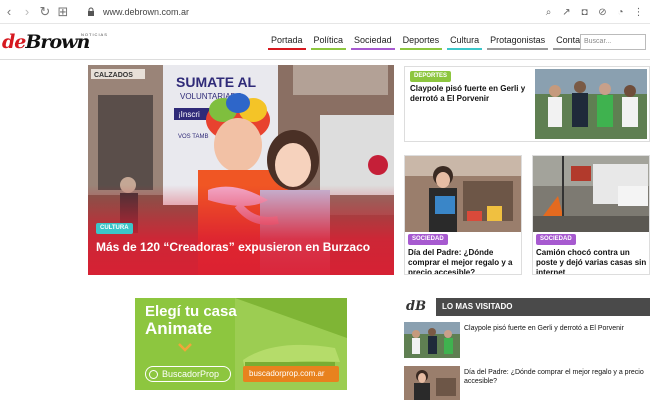 The width and height of the screenshot is (650, 400). I want to click on site-logo: deBrown, so click(46, 42).